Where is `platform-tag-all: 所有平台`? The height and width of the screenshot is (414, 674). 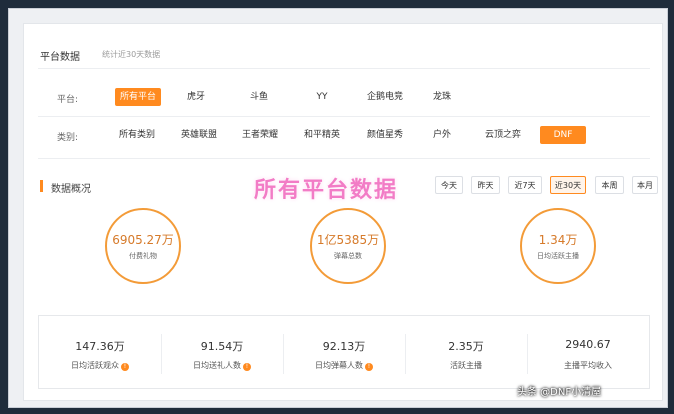 platform-tag-all: 所有平台 is located at coordinates (138, 97).